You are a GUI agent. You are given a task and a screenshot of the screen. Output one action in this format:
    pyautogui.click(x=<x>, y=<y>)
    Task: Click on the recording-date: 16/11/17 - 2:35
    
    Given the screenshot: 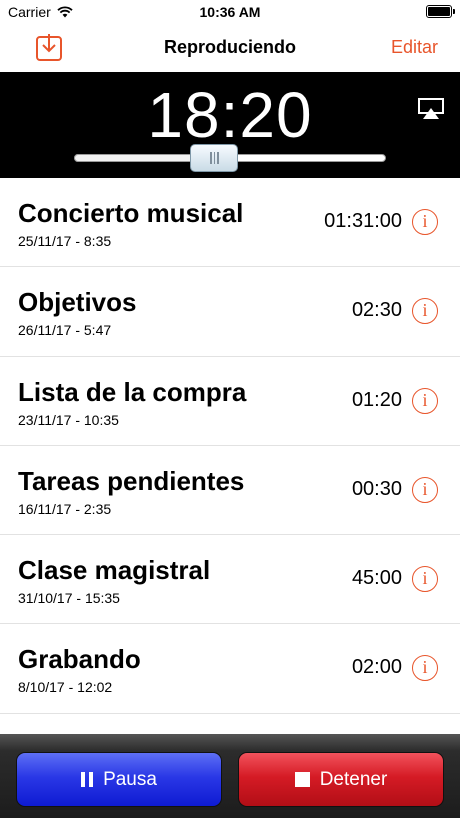 What is the action you would take?
    pyautogui.click(x=65, y=508)
    